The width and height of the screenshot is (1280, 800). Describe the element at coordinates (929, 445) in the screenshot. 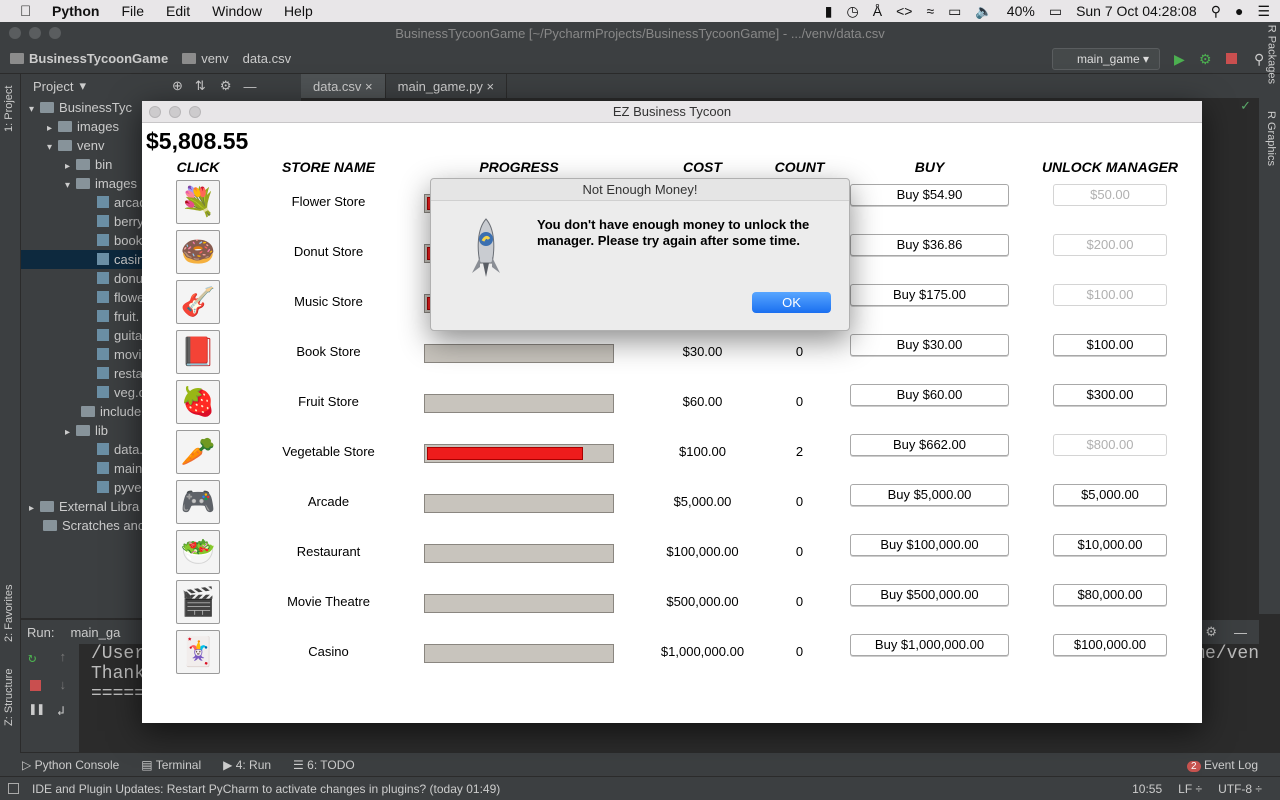

I see `buy-button: Buy $662.00` at that location.